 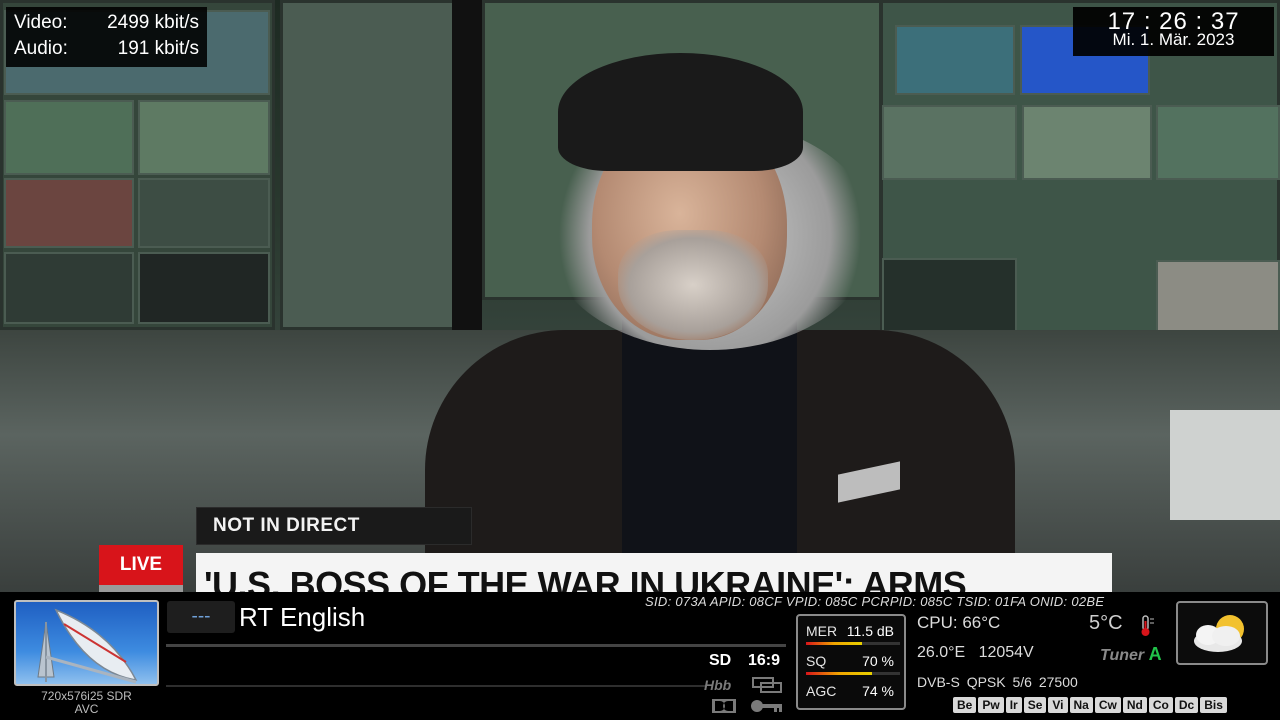 I want to click on crypt-badge: Bis, so click(x=1213, y=705).